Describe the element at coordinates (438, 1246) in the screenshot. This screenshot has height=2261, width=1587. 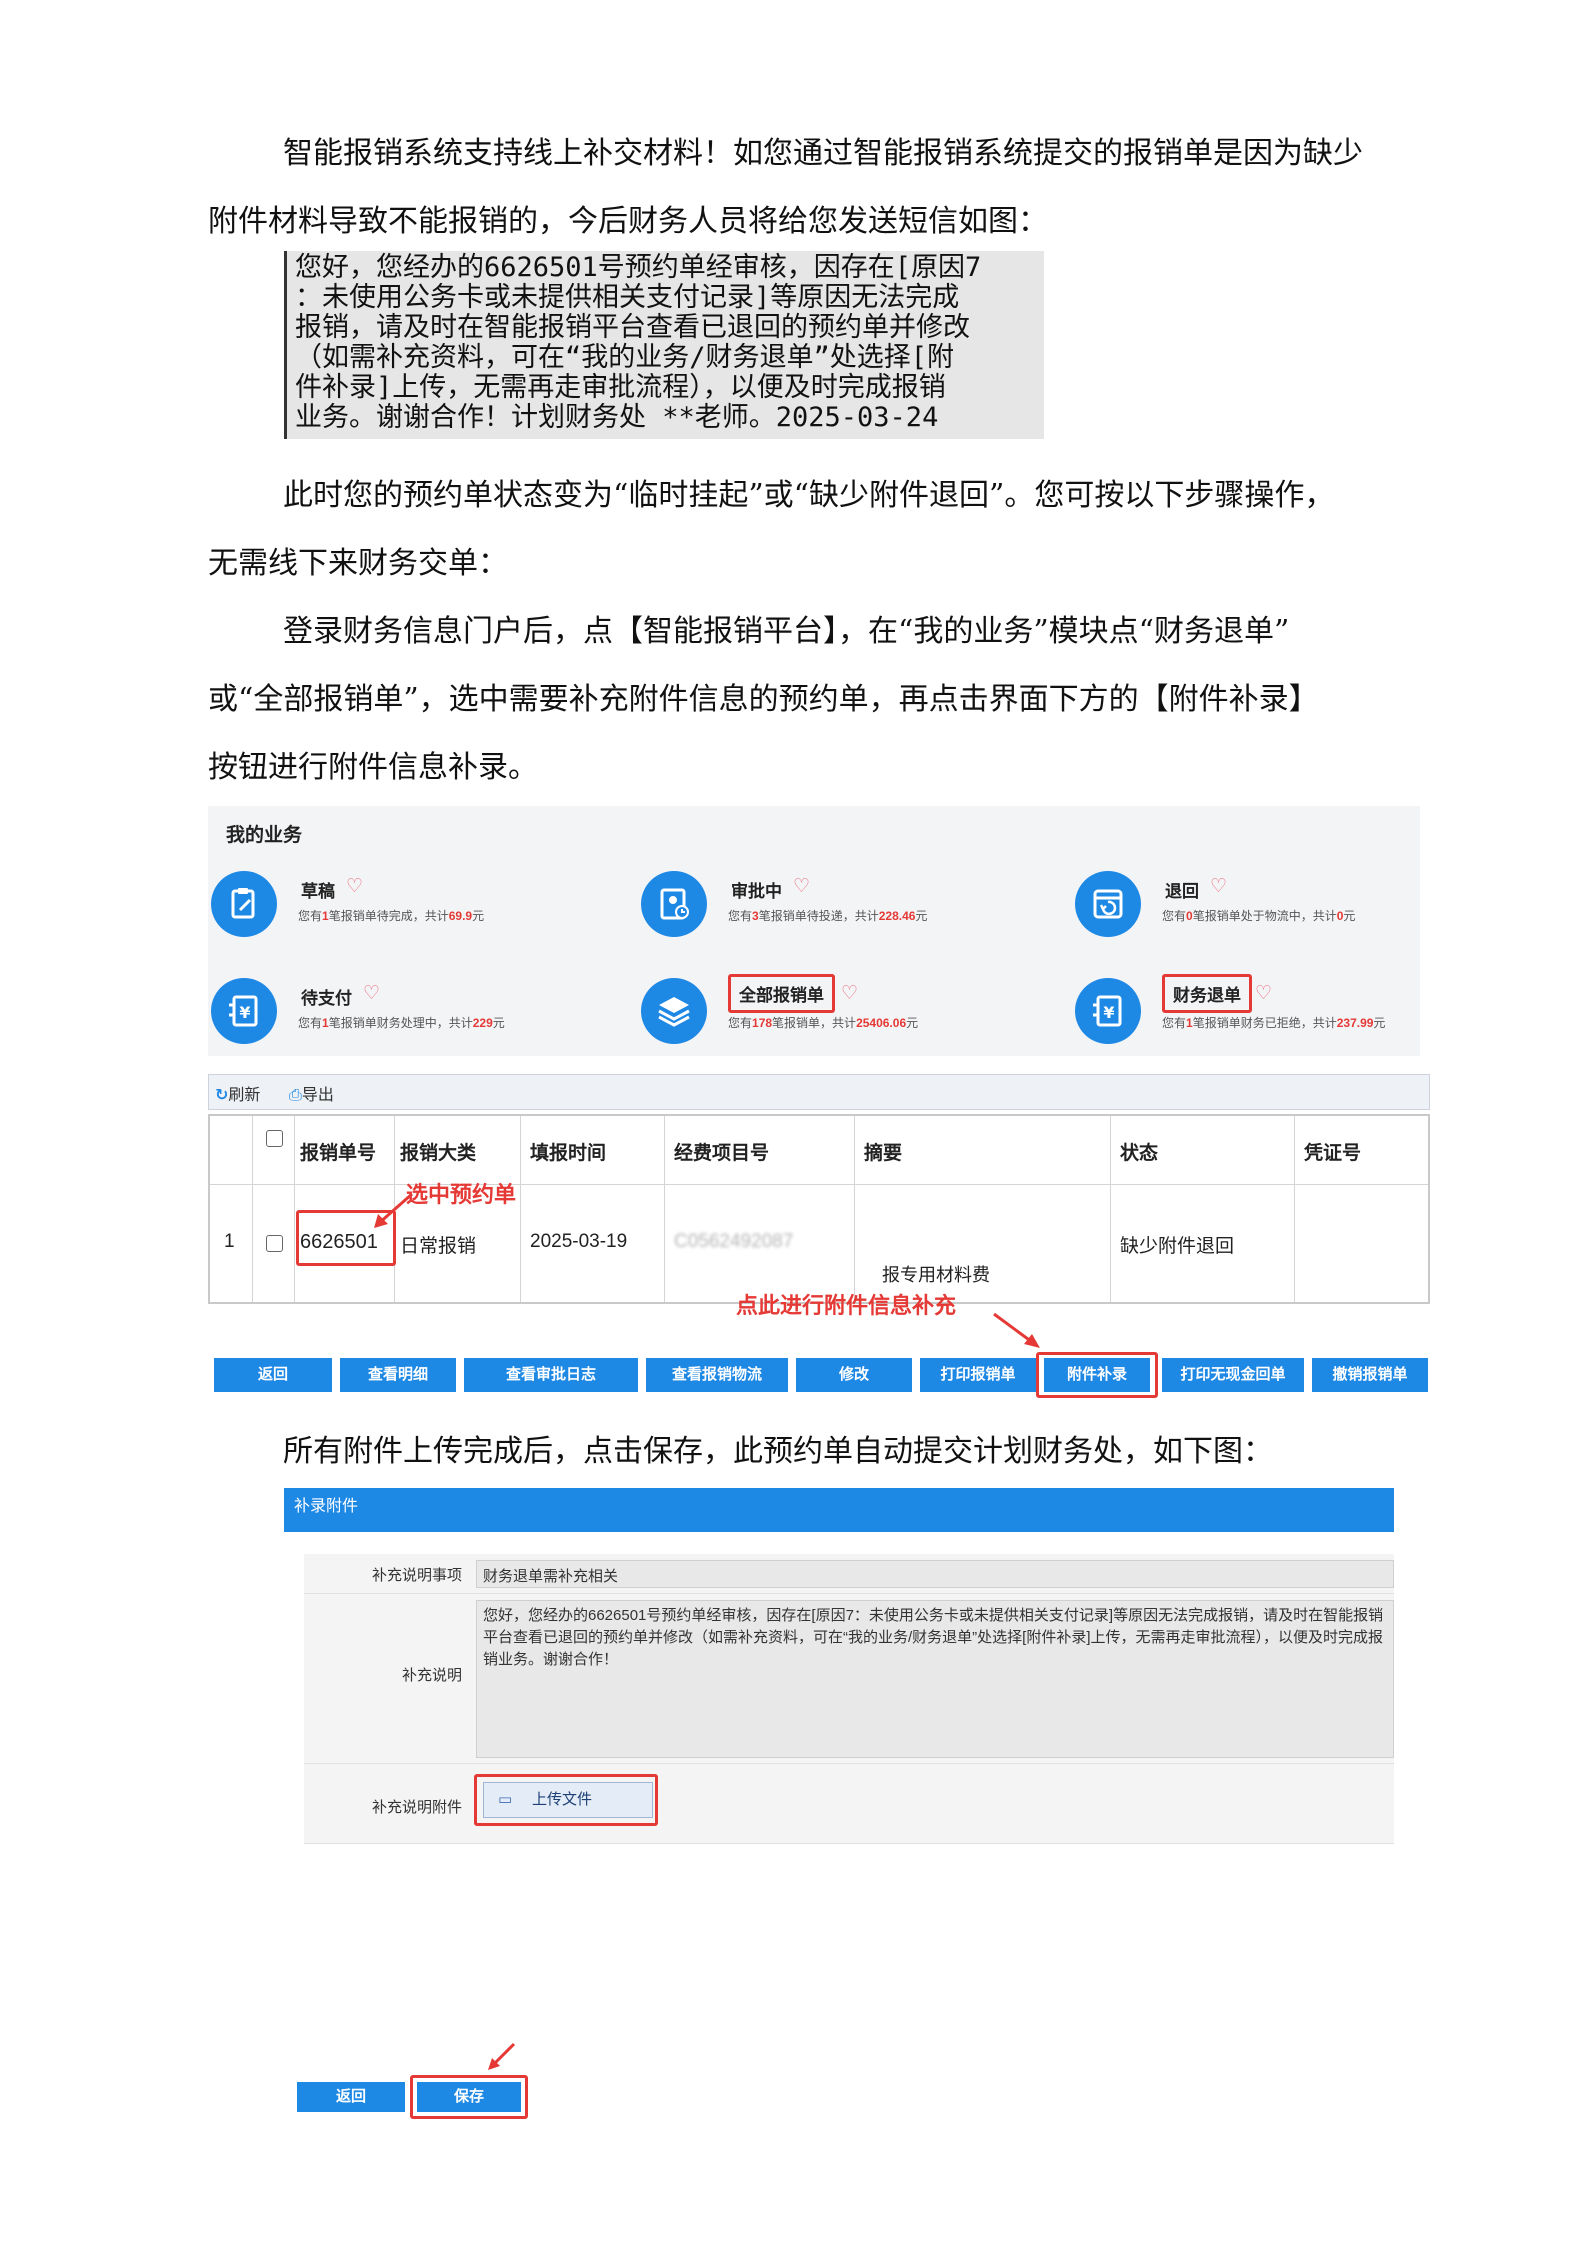
I see `report-category: 日常报销` at that location.